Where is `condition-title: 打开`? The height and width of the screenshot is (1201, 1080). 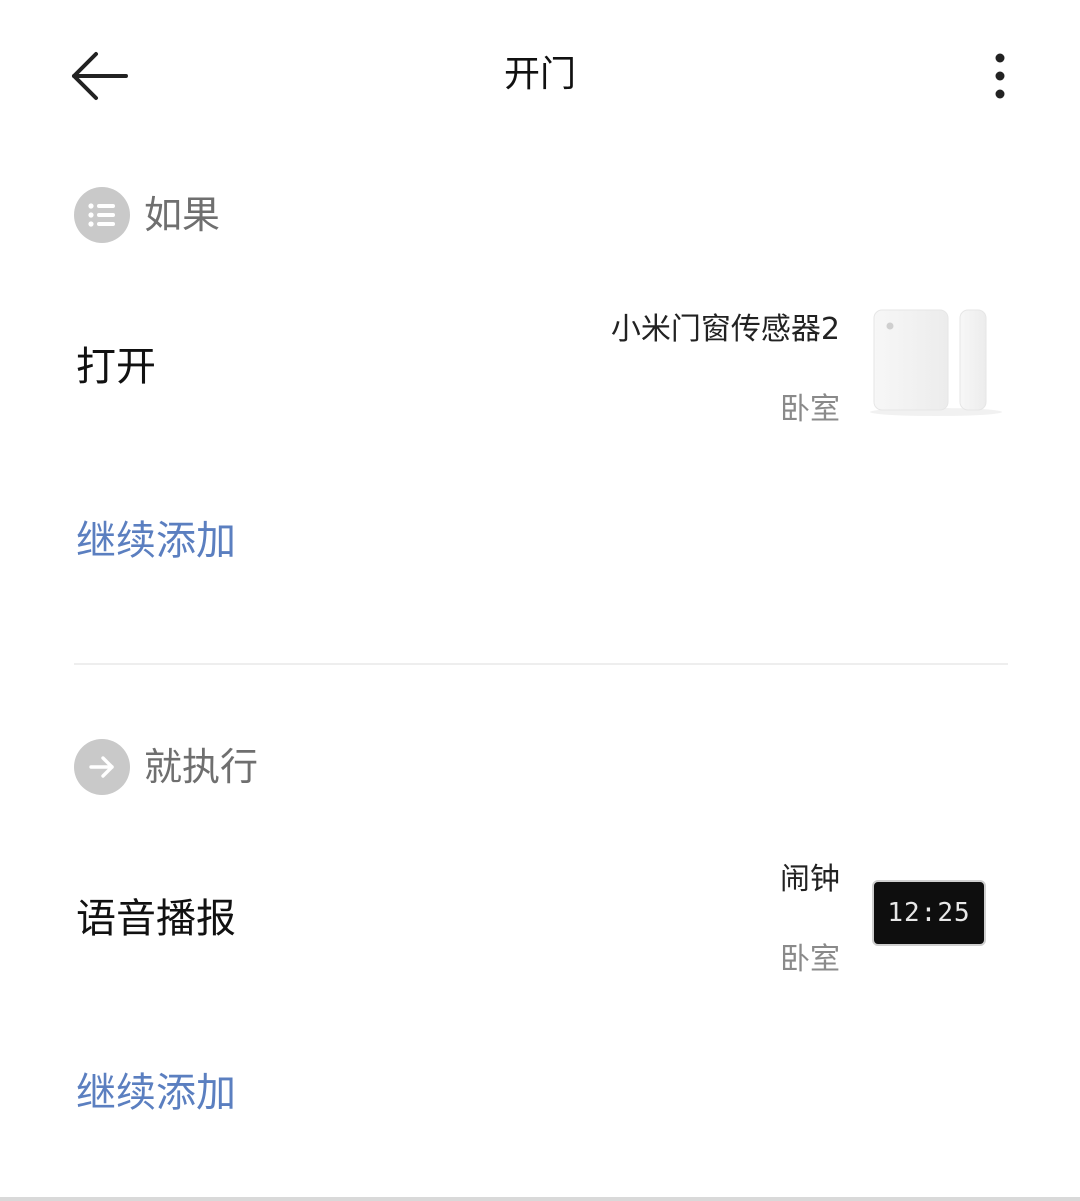 condition-title: 打开 is located at coordinates (116, 367).